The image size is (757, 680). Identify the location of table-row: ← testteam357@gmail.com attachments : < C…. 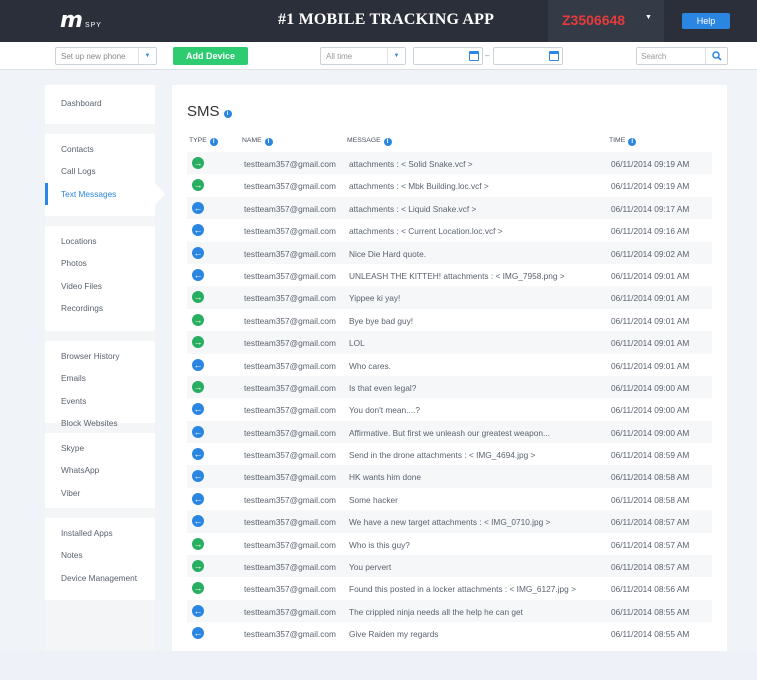
(449, 230).